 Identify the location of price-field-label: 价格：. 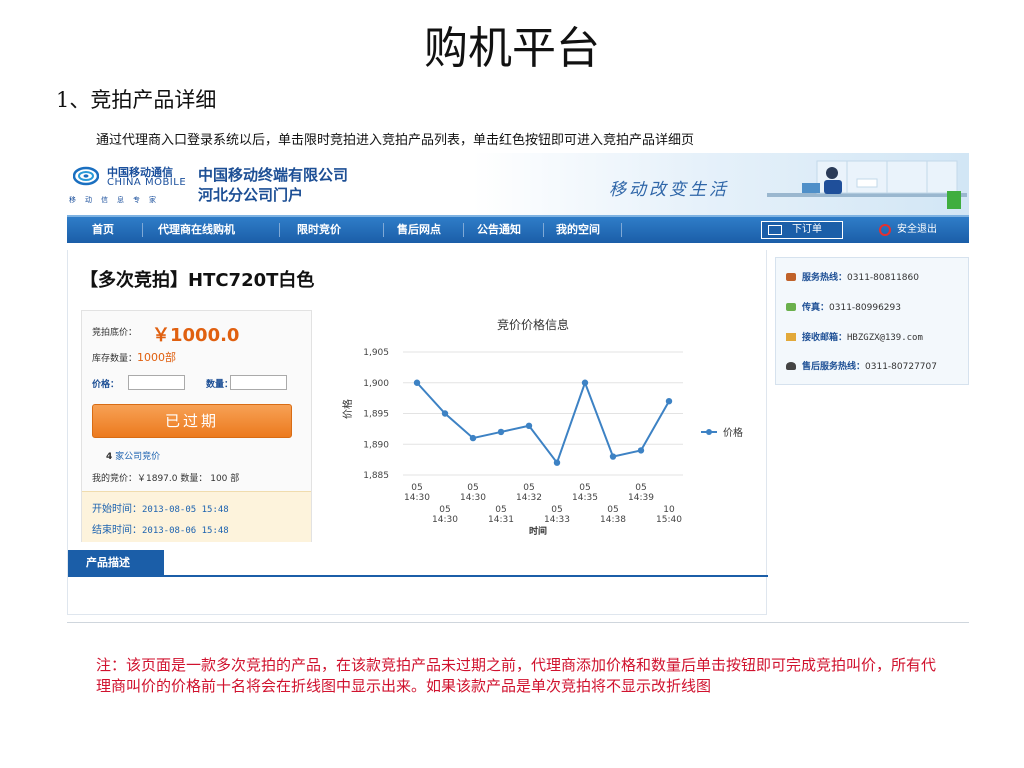
(106, 385).